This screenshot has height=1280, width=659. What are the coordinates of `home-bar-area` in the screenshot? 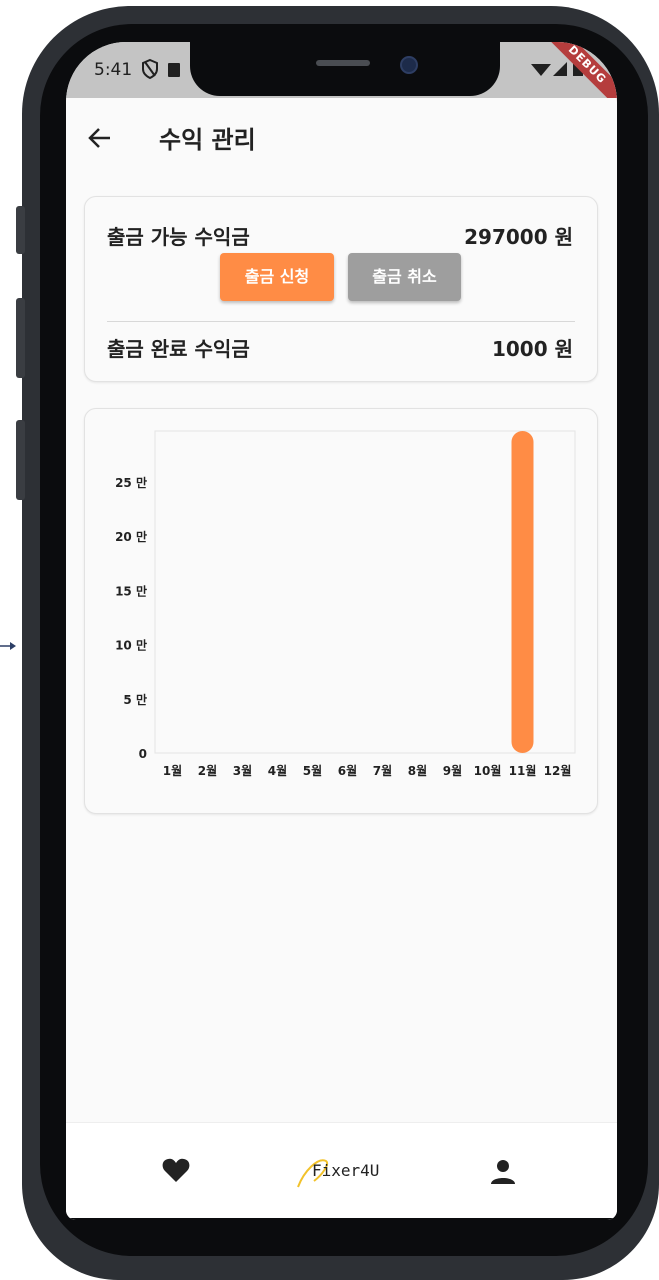 It's located at (341, 1219).